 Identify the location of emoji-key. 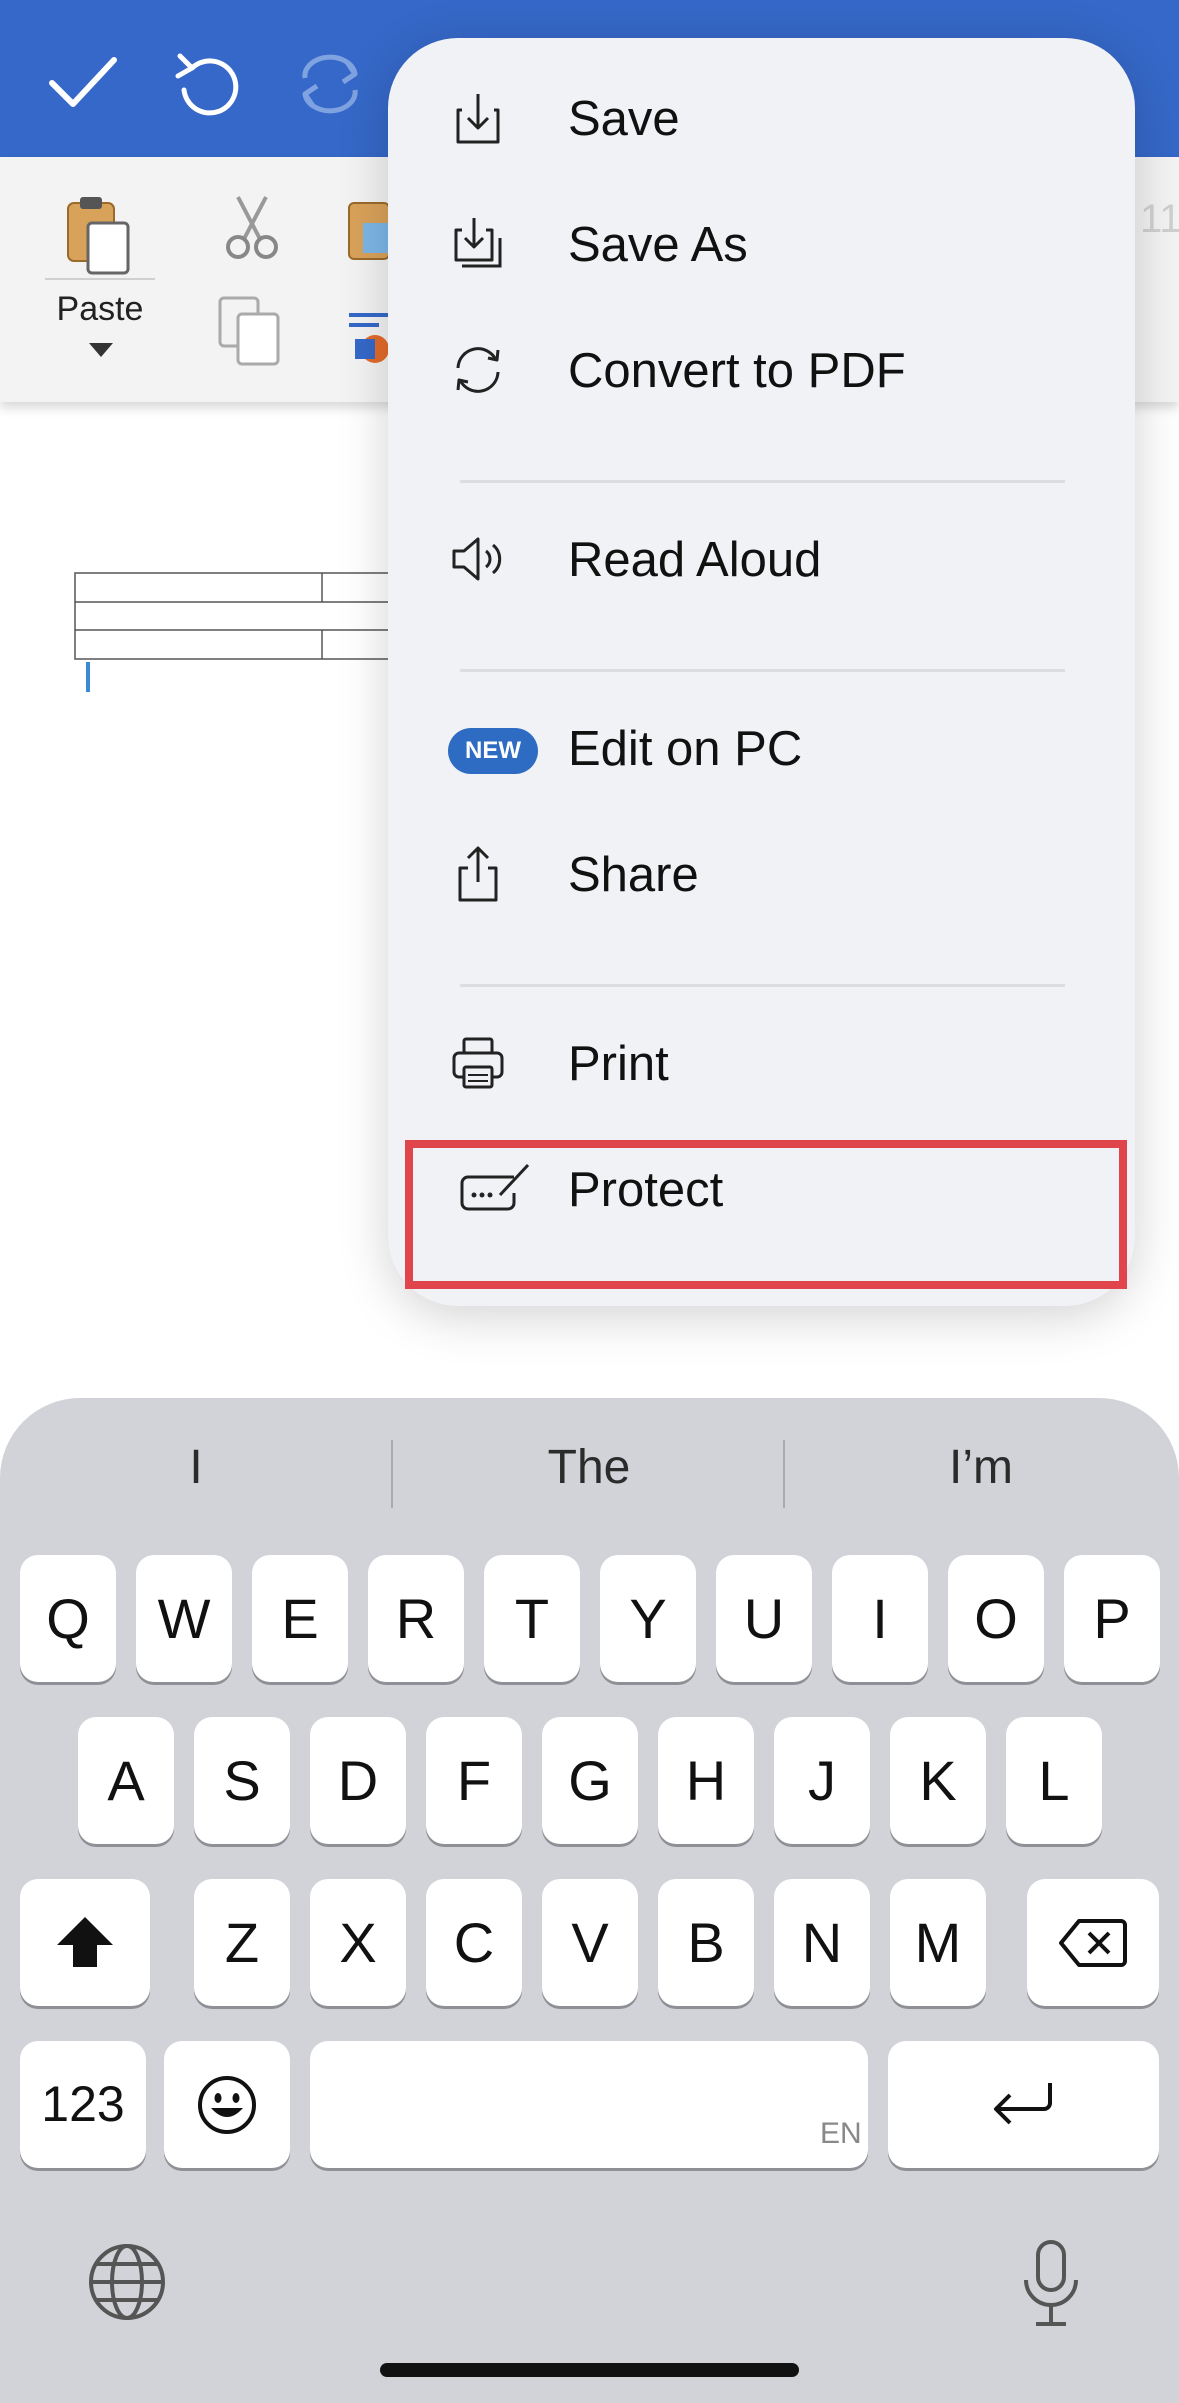
(227, 2104).